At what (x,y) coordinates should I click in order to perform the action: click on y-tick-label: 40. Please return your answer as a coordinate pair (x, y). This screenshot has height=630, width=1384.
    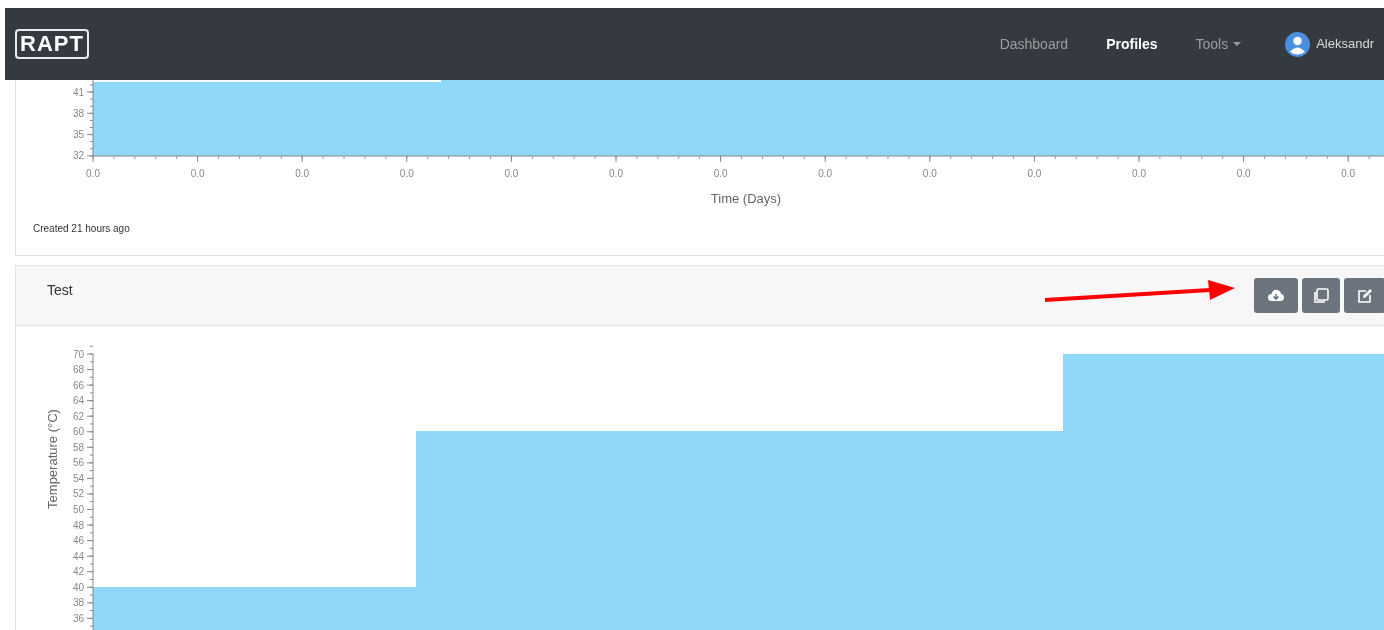
    Looking at the image, I should click on (78, 587).